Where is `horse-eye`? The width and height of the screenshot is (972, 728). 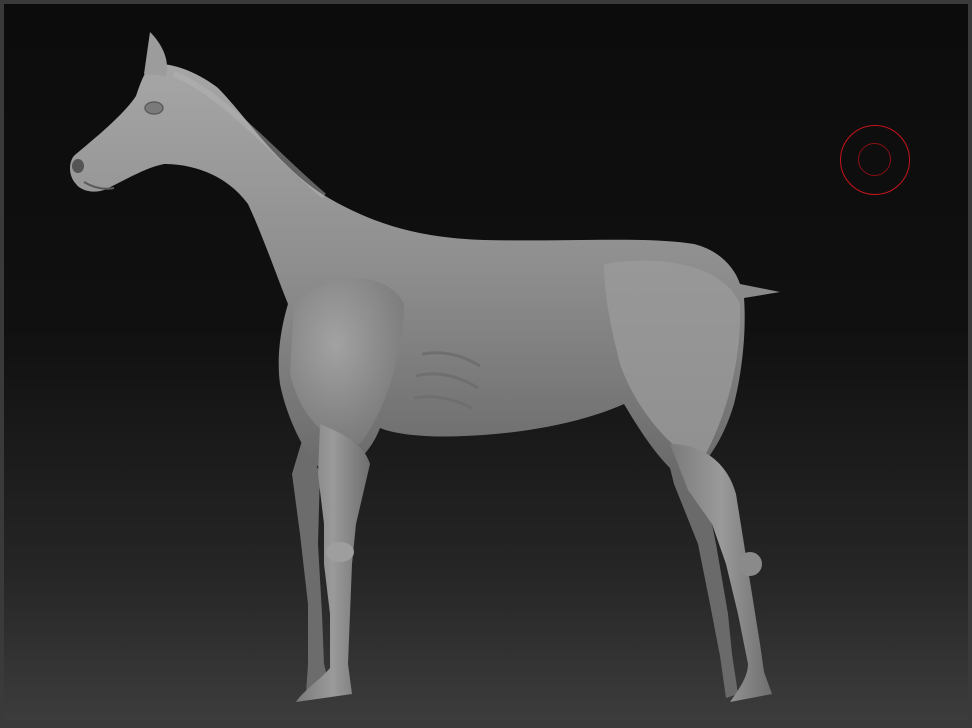
horse-eye is located at coordinates (154, 108).